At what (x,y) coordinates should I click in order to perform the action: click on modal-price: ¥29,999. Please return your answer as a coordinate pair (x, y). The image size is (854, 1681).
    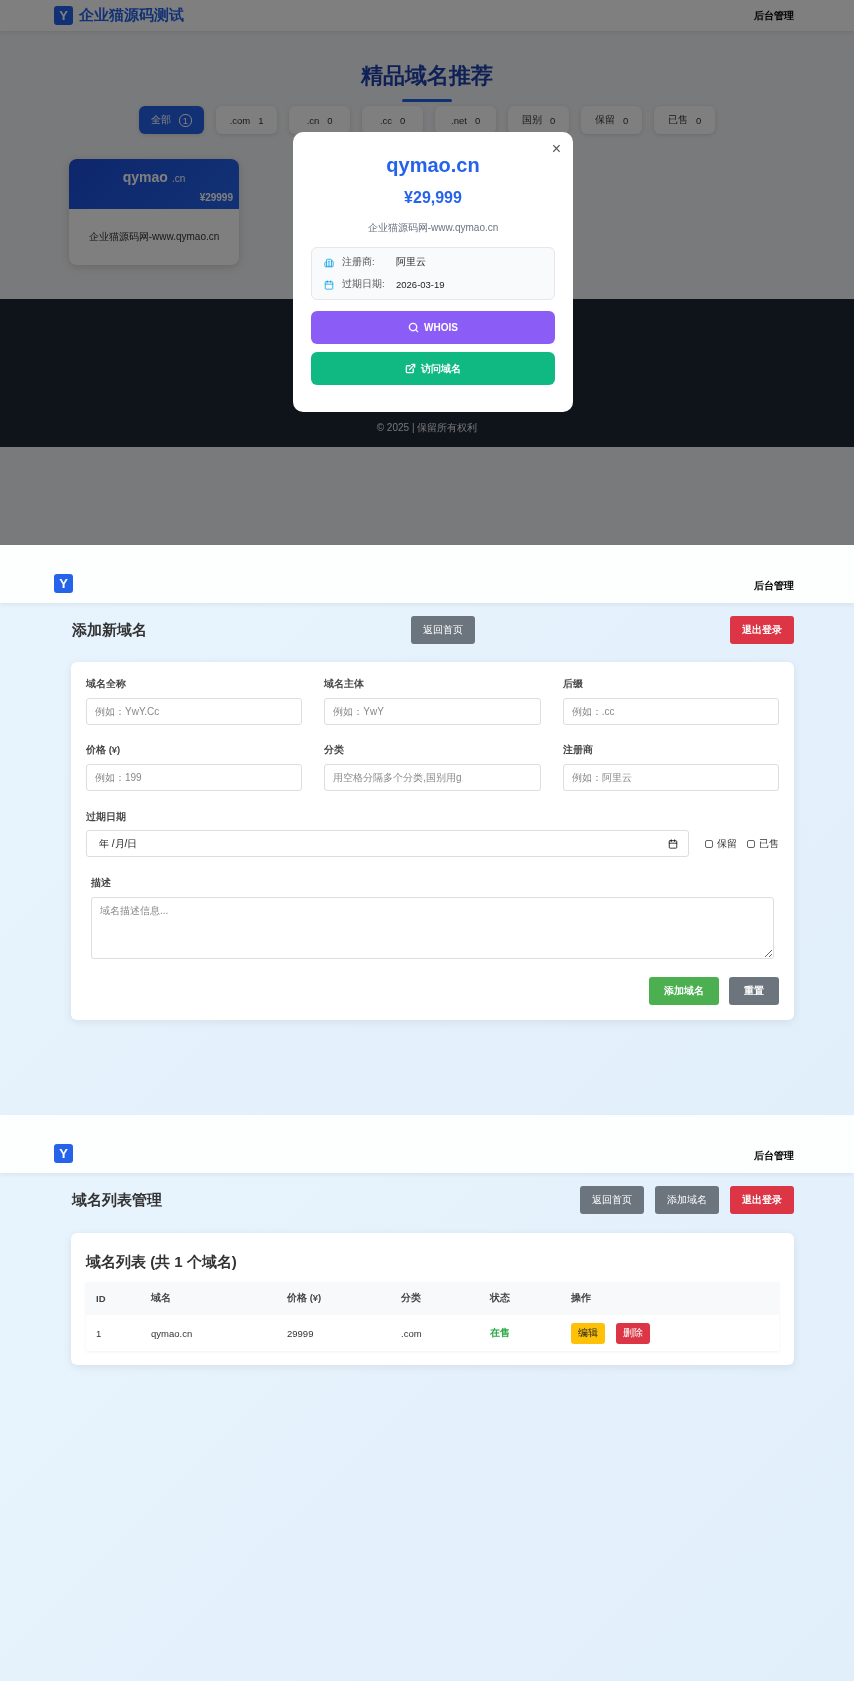
    Looking at the image, I should click on (433, 198).